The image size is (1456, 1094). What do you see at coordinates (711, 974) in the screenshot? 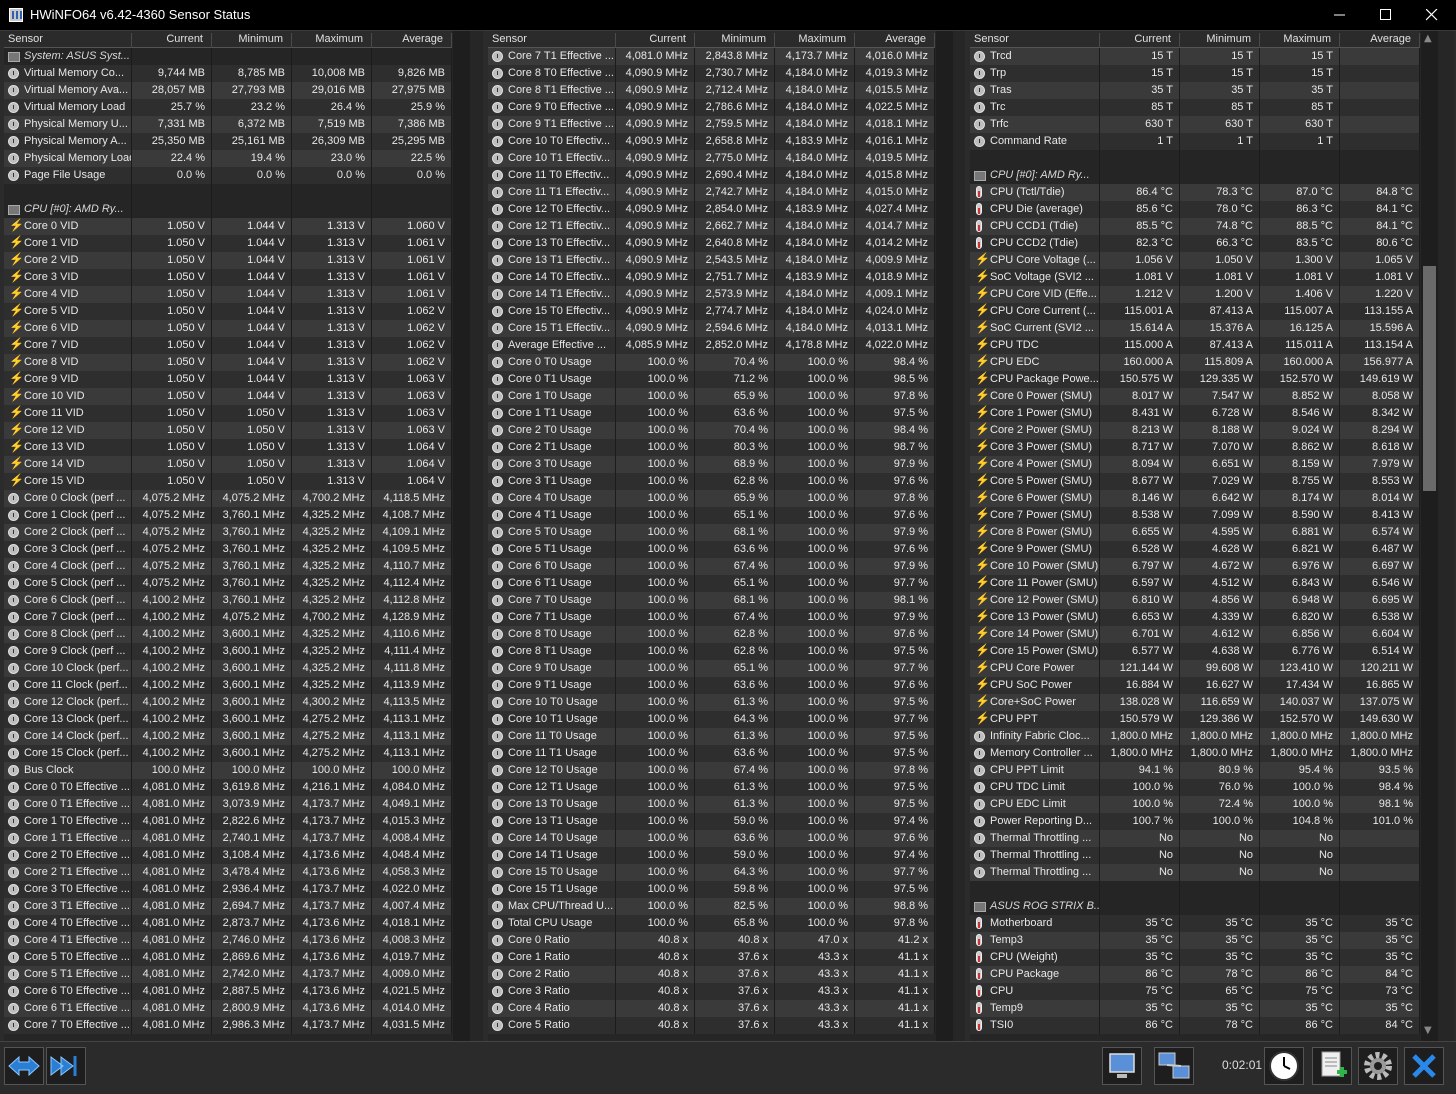
I see `sensor-row: Core 2 Ratio 40.8 x 37.6 x 43.3 x 41.1 x` at bounding box center [711, 974].